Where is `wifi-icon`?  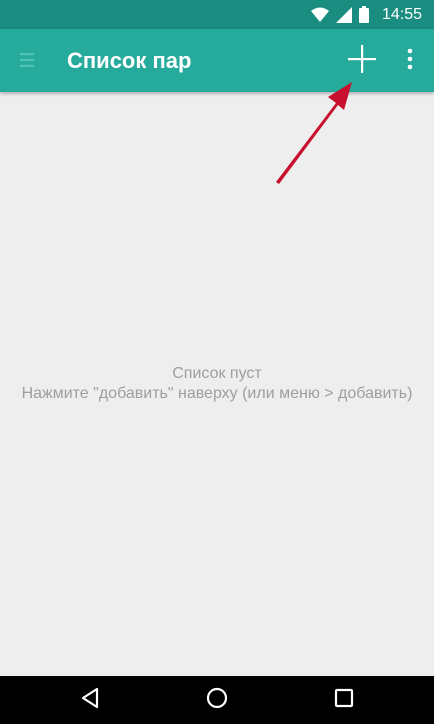 wifi-icon is located at coordinates (319, 15).